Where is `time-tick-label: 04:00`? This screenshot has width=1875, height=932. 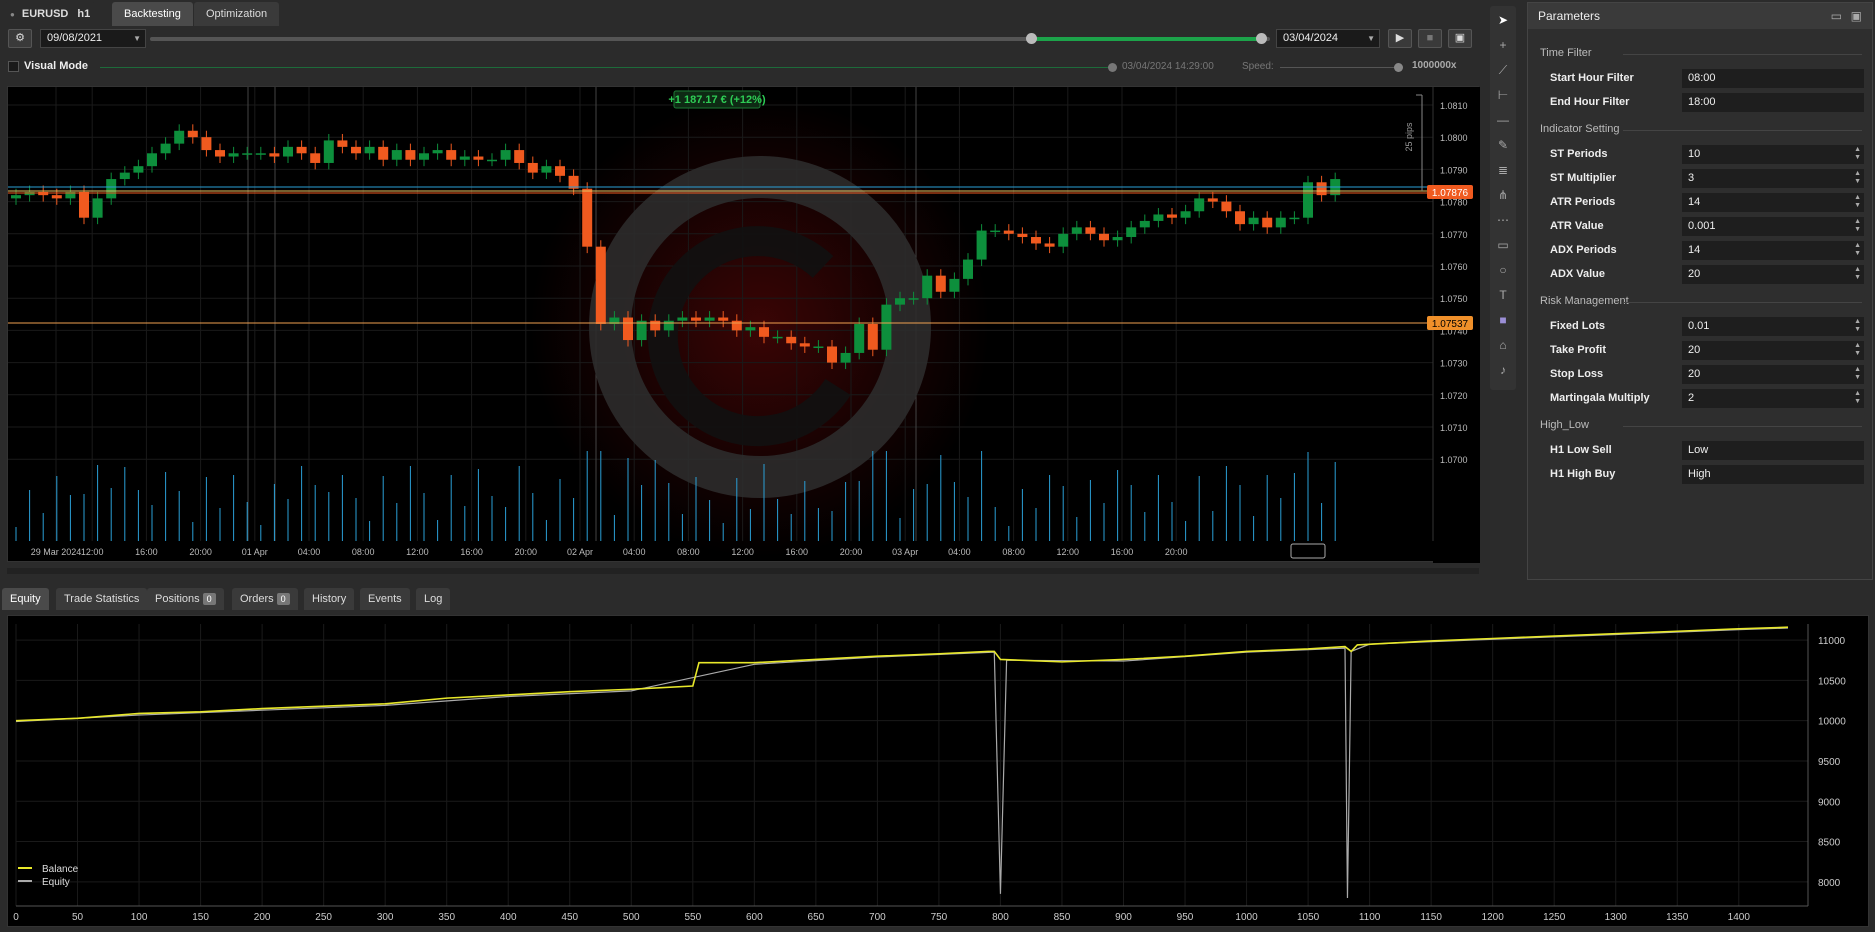
time-tick-label: 04:00 is located at coordinates (309, 552).